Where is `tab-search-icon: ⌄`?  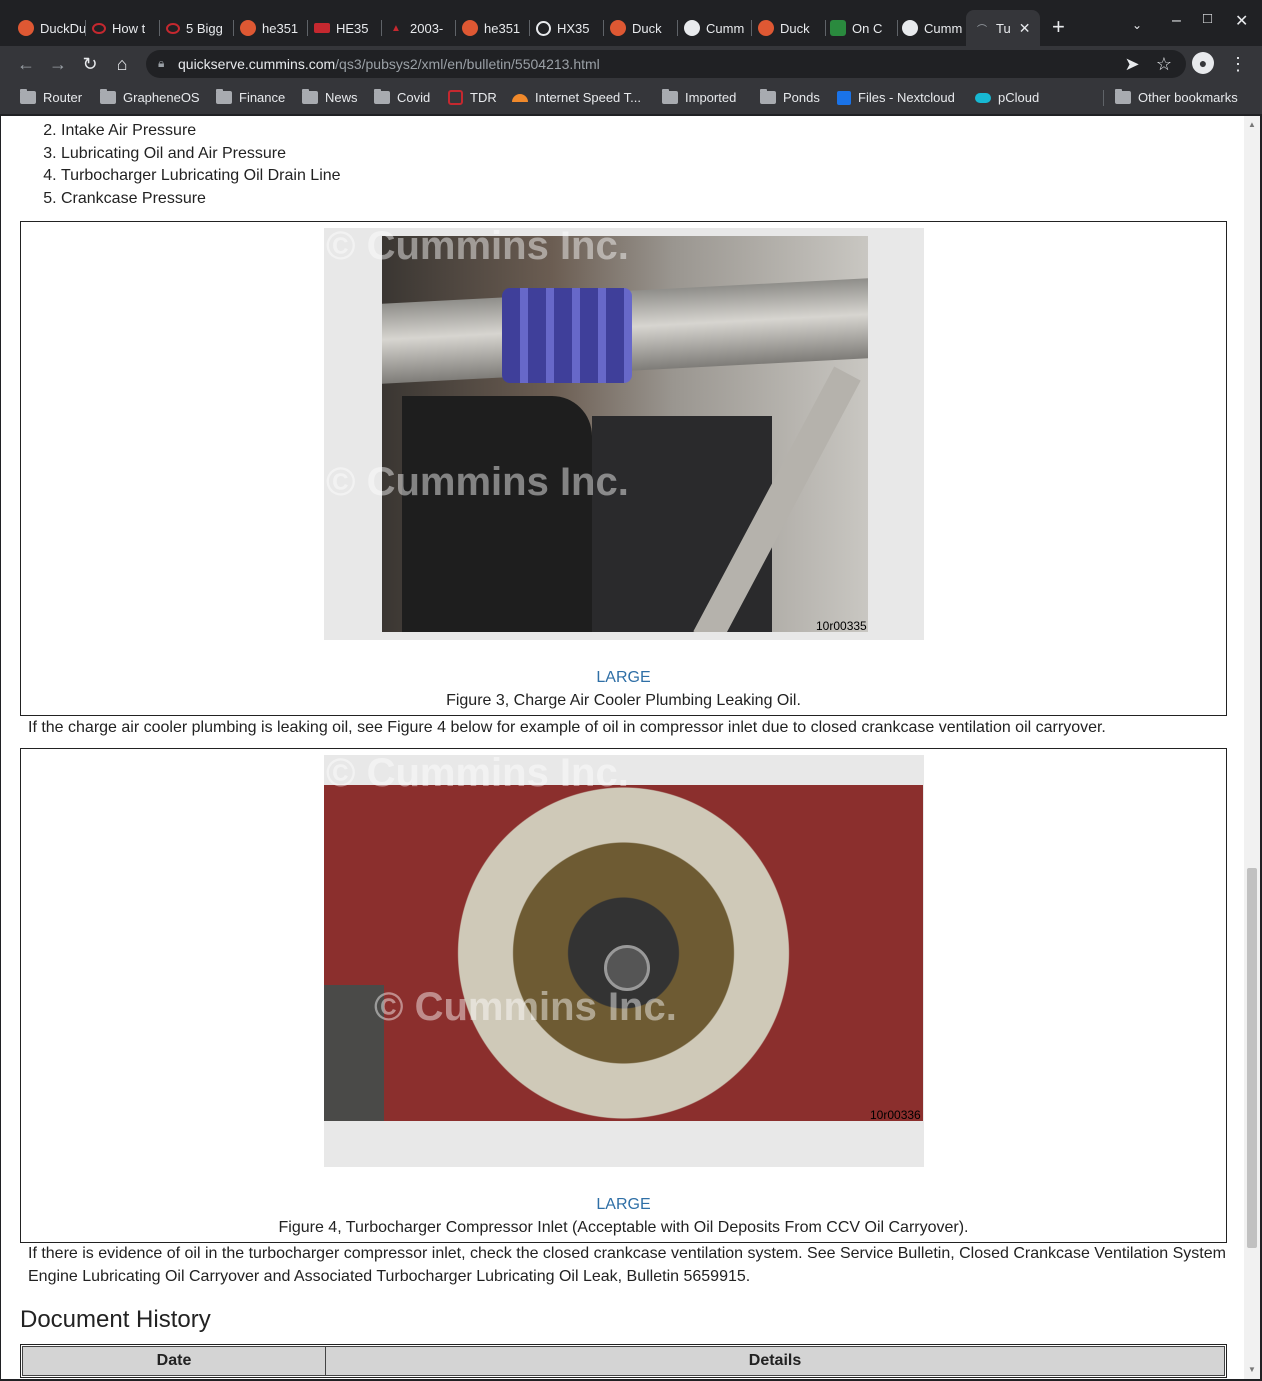
tab-search-icon: ⌄ is located at coordinates (1137, 25).